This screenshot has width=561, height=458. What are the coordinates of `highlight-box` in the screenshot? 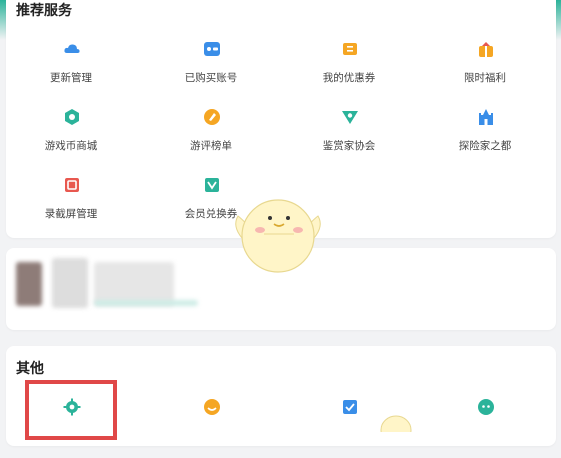 It's located at (71, 410).